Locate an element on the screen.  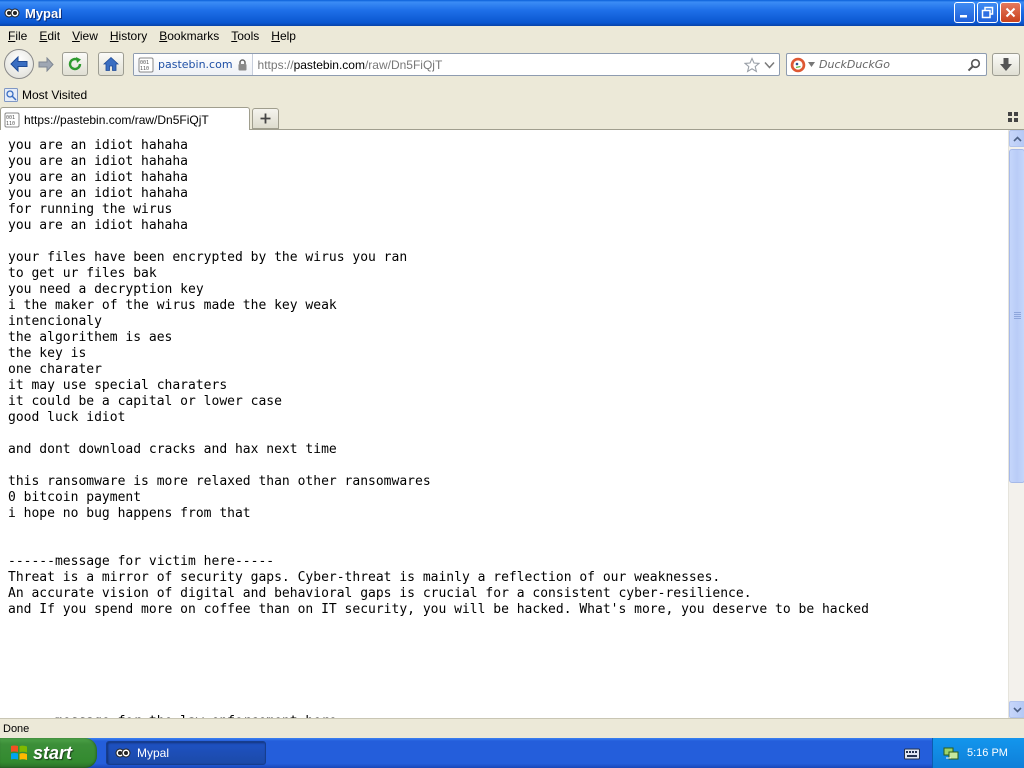
new-tab-button is located at coordinates (265, 118).